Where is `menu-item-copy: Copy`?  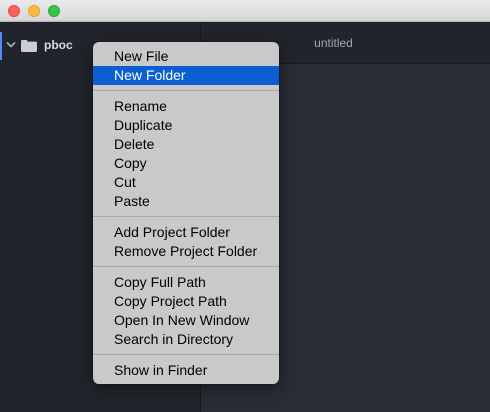
menu-item-copy: Copy is located at coordinates (186, 163).